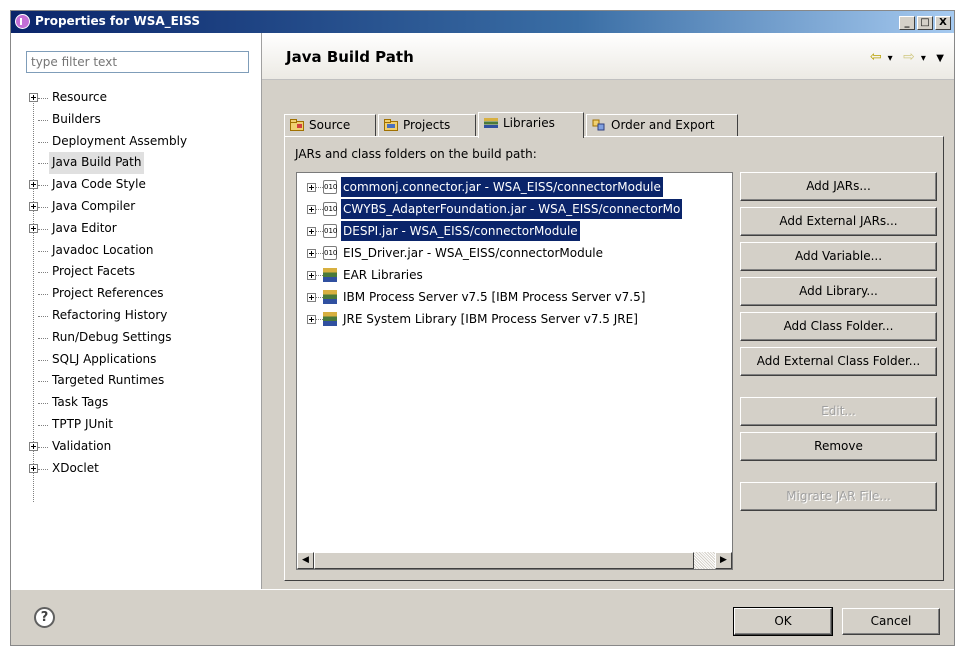  What do you see at coordinates (112, 338) in the screenshot?
I see `tree-item-label: Run/Debug Settings` at bounding box center [112, 338].